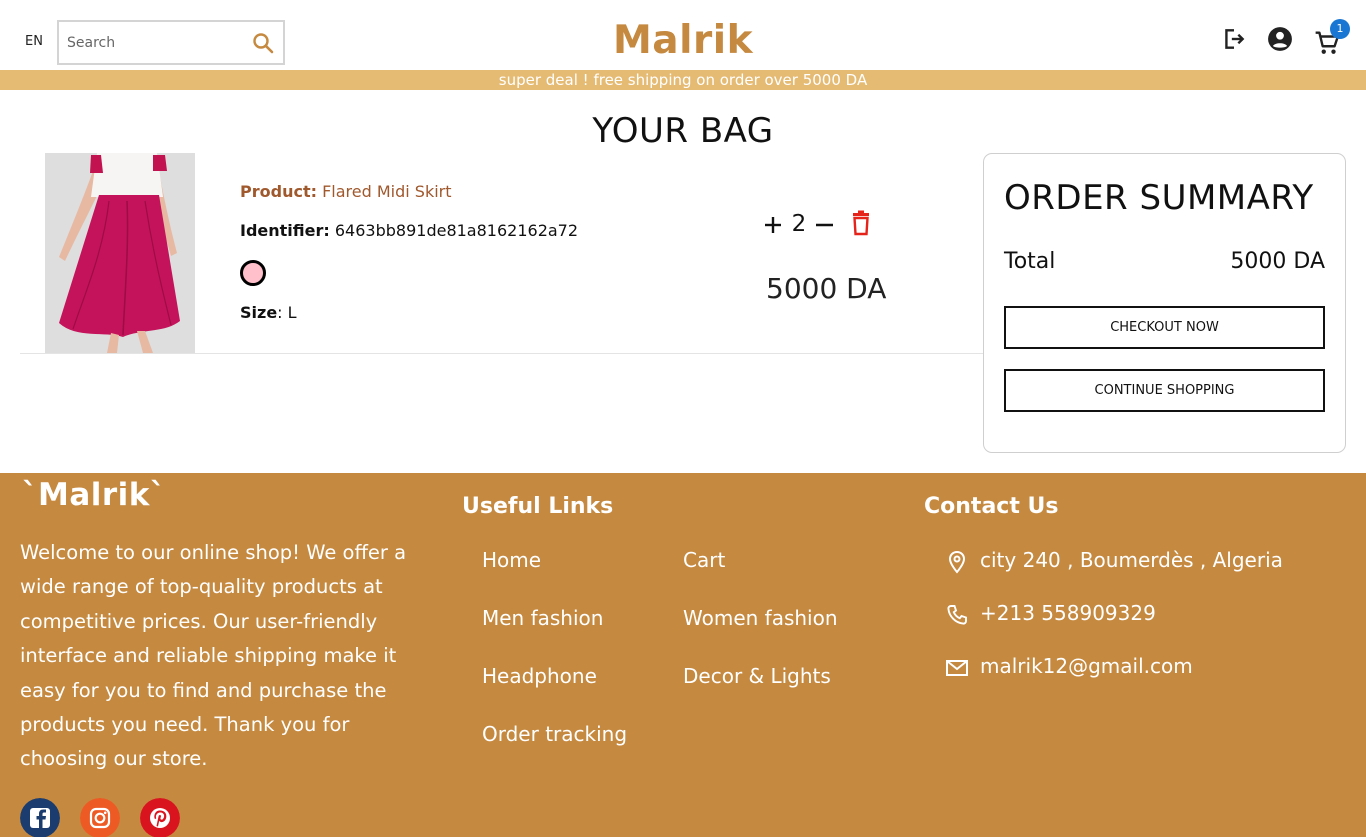 The width and height of the screenshot is (1366, 837). What do you see at coordinates (1164, 390) in the screenshot?
I see `continue-shopping-button: CONTINUE SHOPPING` at bounding box center [1164, 390].